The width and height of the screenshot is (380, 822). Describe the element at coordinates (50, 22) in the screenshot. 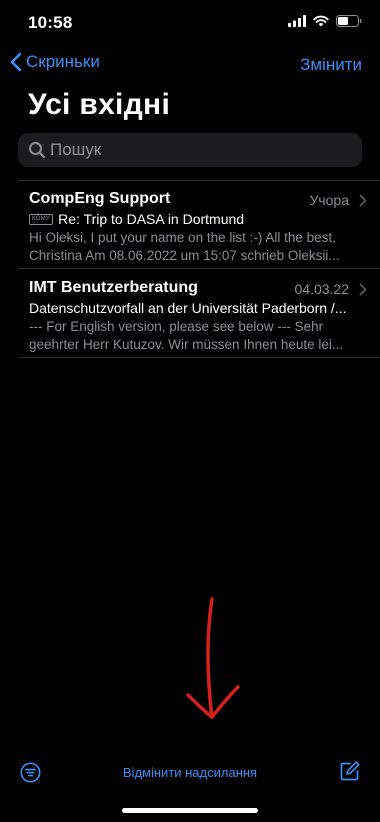

I see `status-time: 10:58` at that location.